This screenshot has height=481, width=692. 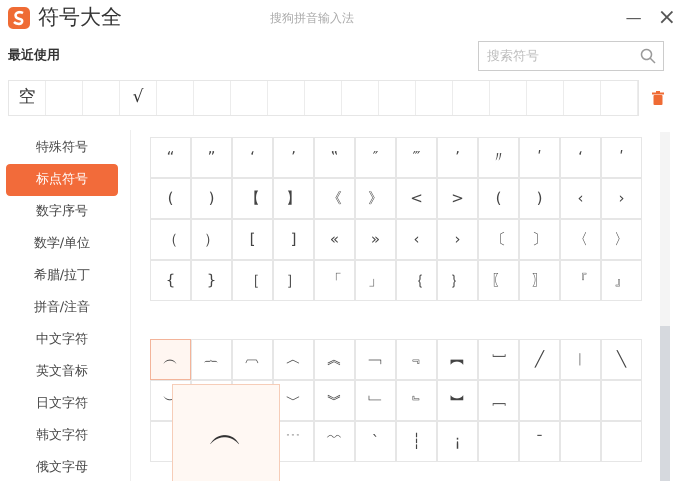 I want to click on category-tab: 拼音/注音, so click(x=62, y=308).